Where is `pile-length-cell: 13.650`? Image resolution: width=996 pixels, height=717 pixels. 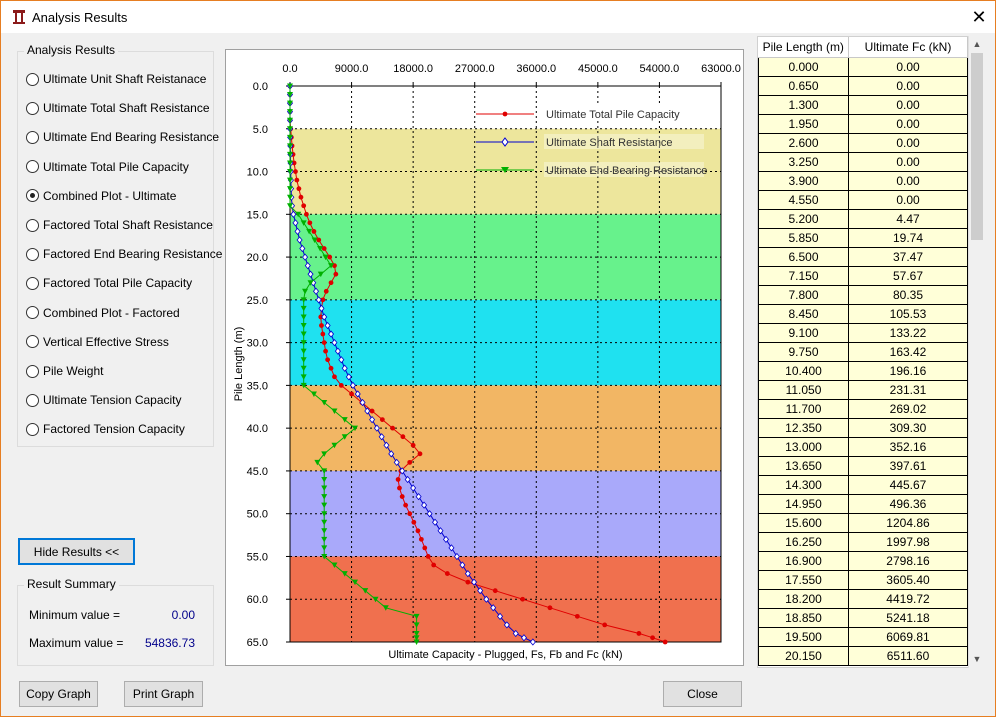
pile-length-cell: 13.650 is located at coordinates (803, 465).